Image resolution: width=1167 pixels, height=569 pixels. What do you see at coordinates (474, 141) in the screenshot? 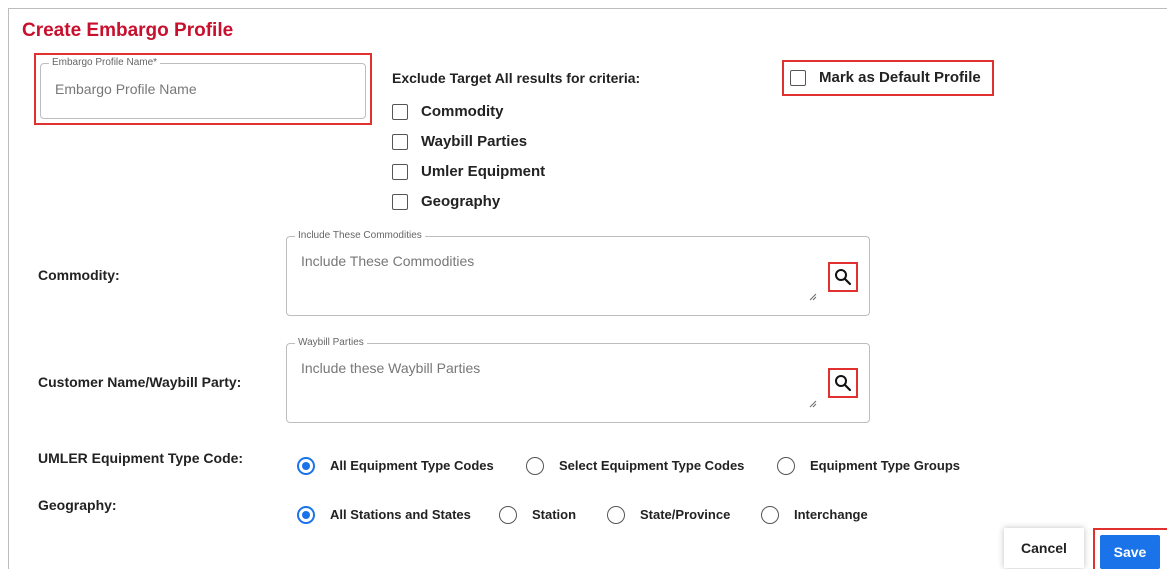
I see `exclude-waybill-label: Waybill Parties` at bounding box center [474, 141].